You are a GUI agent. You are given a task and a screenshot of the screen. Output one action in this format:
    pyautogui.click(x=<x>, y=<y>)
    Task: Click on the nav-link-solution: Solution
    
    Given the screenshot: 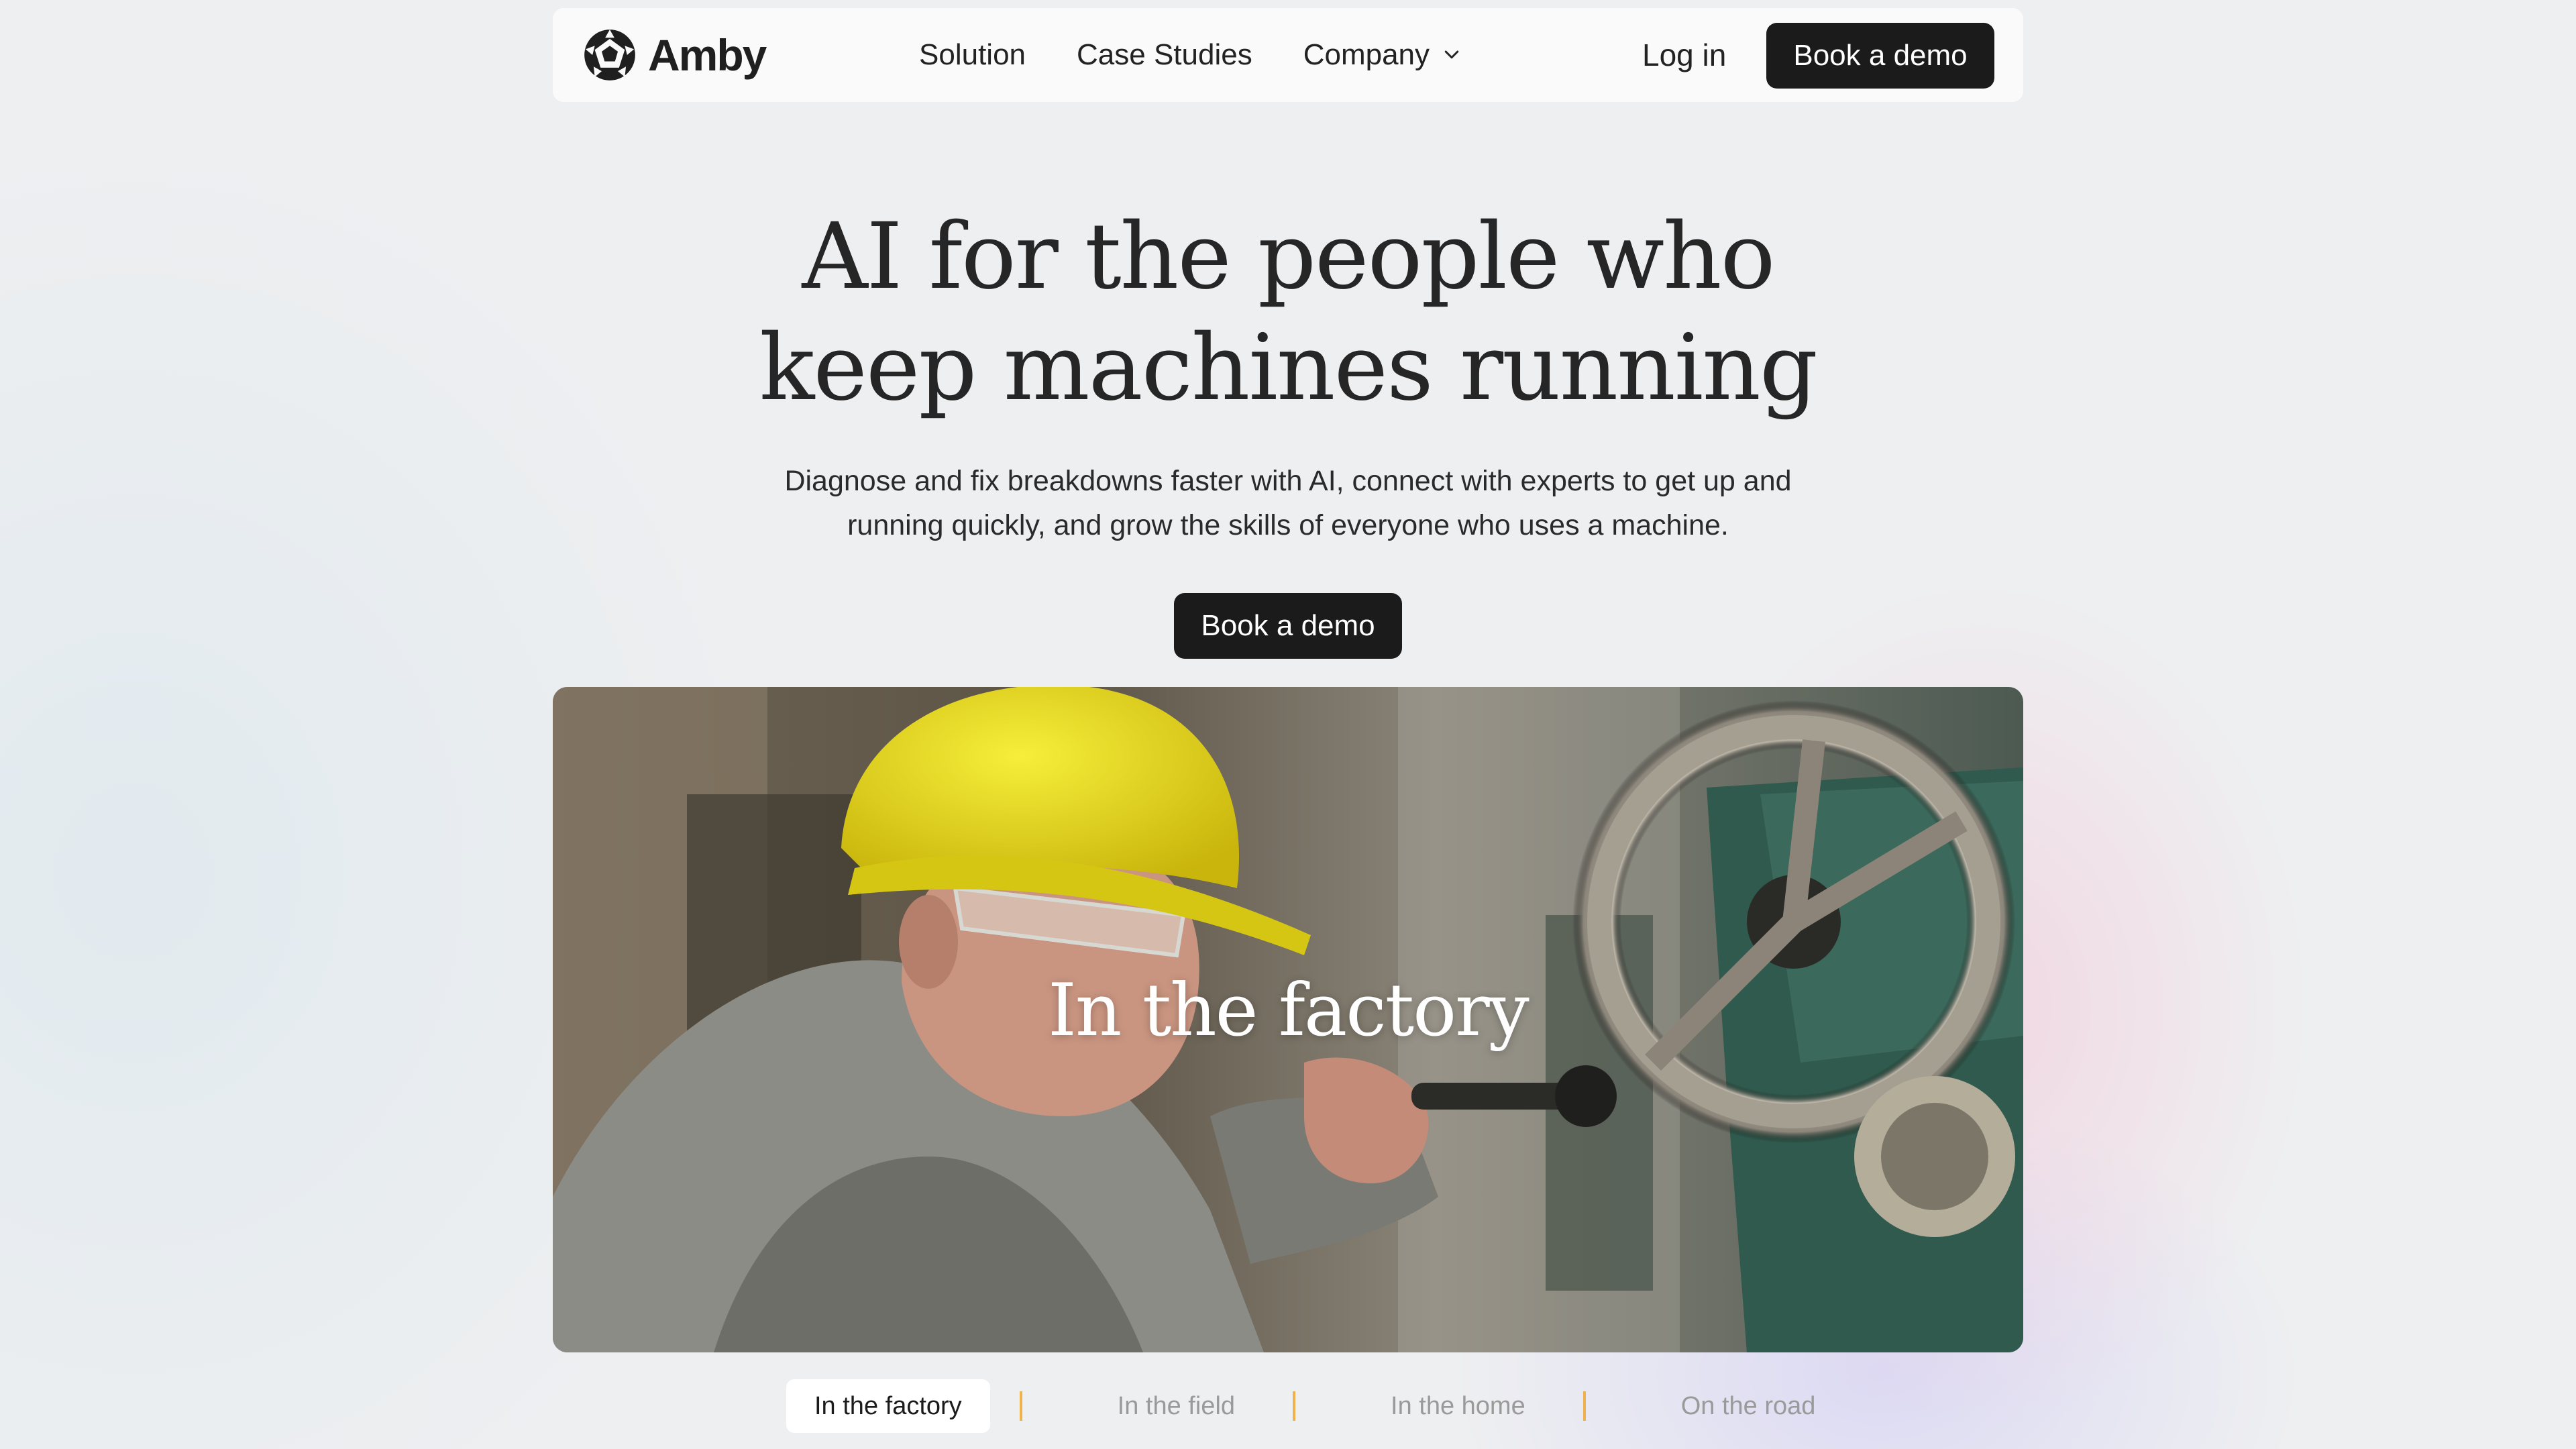 What is the action you would take?
    pyautogui.click(x=972, y=55)
    